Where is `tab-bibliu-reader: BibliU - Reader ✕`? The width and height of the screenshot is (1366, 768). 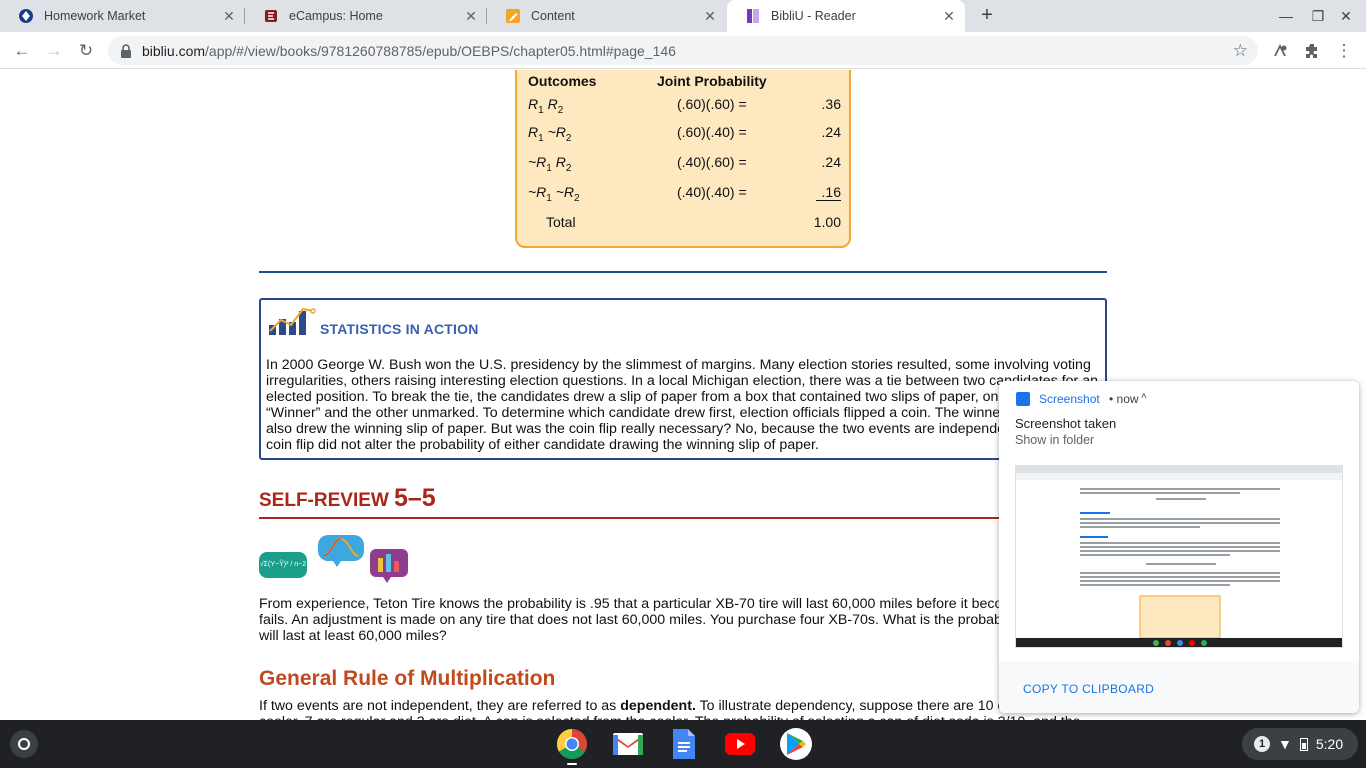 tab-bibliu-reader: BibliU - Reader ✕ is located at coordinates (846, 16).